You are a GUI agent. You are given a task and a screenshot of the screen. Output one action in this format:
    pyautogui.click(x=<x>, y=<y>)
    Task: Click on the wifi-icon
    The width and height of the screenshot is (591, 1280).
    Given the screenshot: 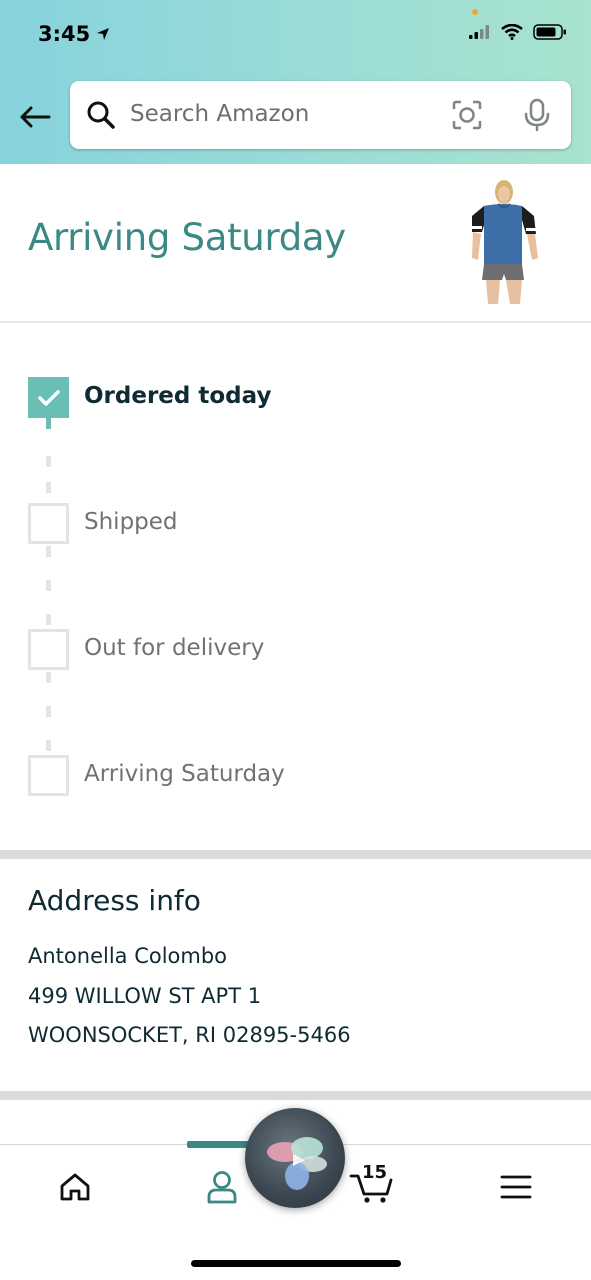 What is the action you would take?
    pyautogui.click(x=512, y=32)
    